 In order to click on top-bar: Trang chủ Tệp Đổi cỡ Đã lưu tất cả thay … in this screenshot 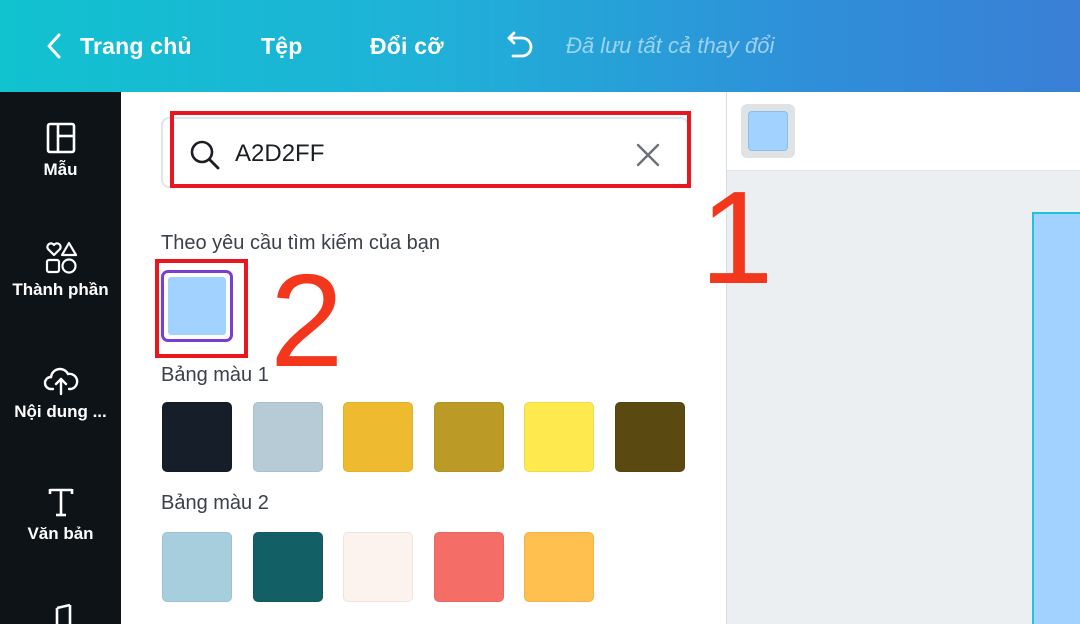, I will do `click(540, 46)`.